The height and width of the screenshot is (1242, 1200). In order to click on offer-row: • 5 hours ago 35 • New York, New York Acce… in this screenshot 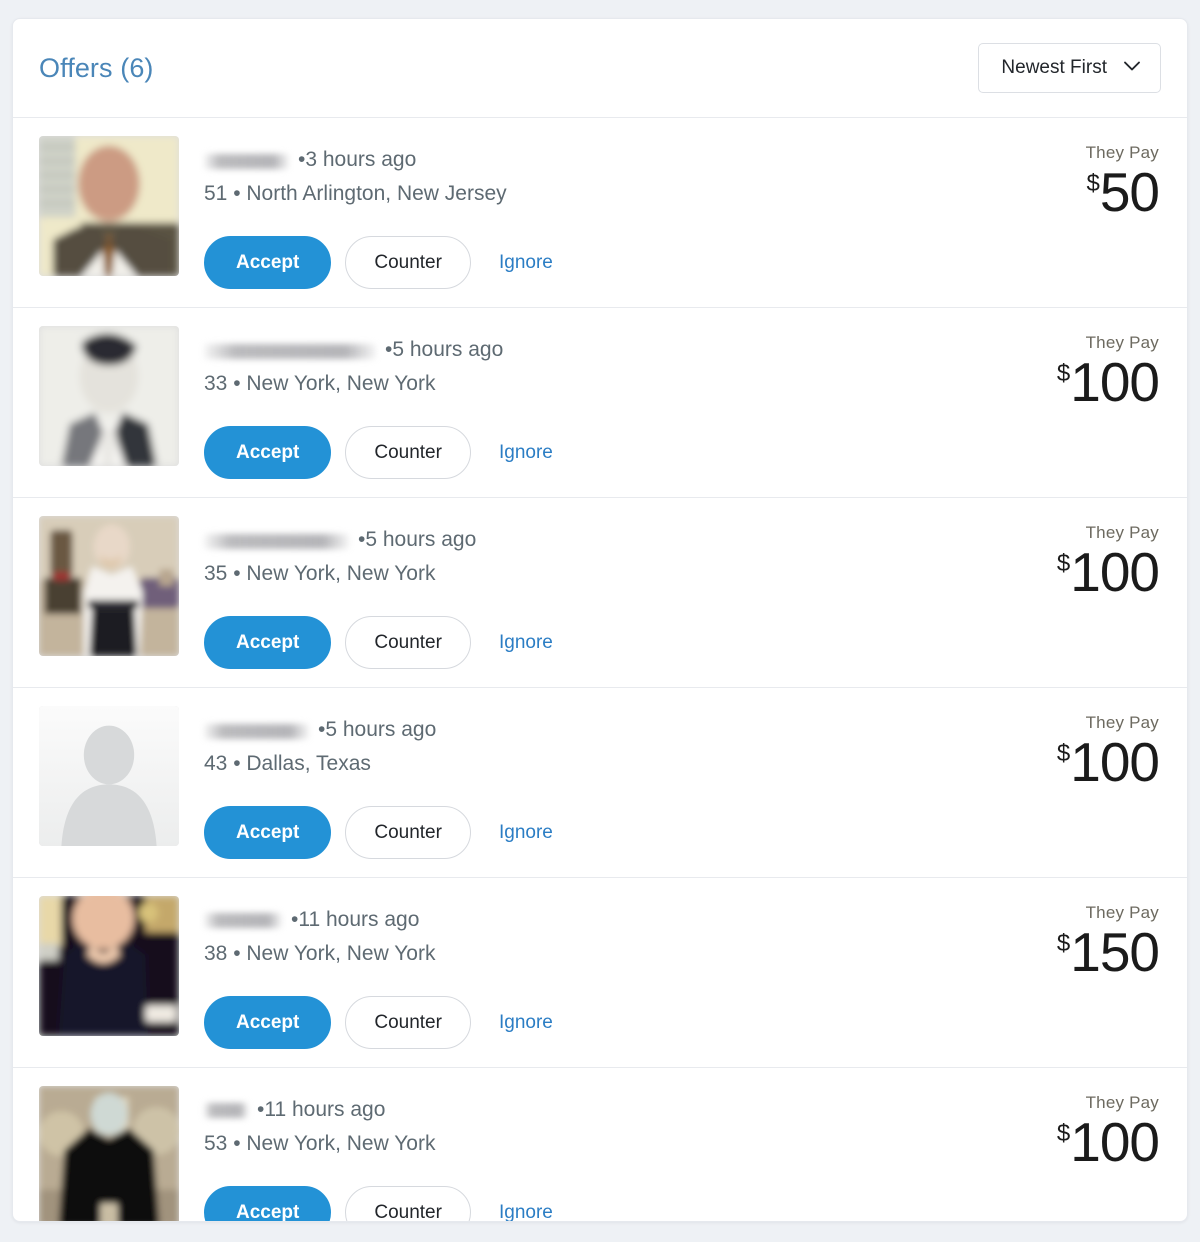, I will do `click(600, 593)`.